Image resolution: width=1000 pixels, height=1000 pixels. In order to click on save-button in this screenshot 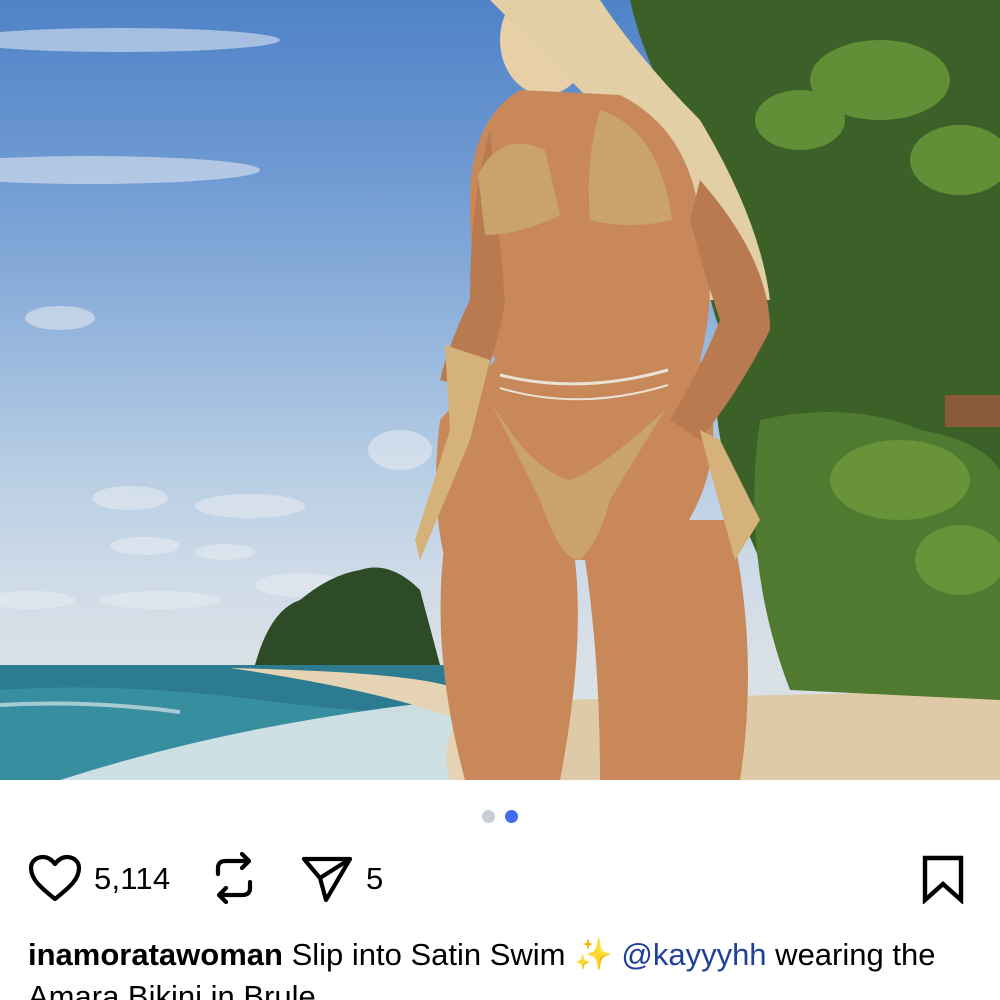, I will do `click(943, 879)`.